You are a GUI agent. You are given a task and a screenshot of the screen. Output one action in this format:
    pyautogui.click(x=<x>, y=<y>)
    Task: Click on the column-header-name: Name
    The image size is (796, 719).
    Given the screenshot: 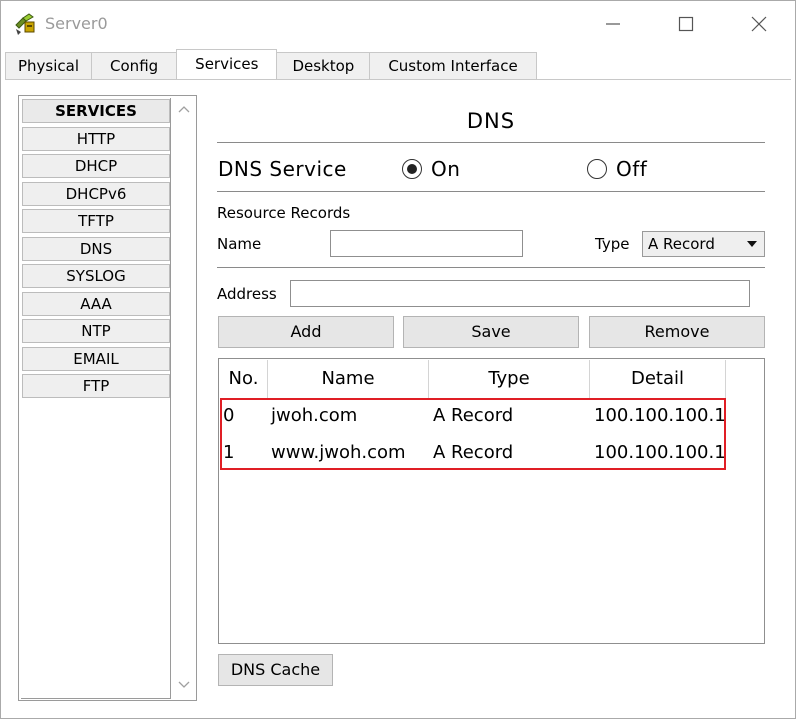 What is the action you would take?
    pyautogui.click(x=348, y=379)
    